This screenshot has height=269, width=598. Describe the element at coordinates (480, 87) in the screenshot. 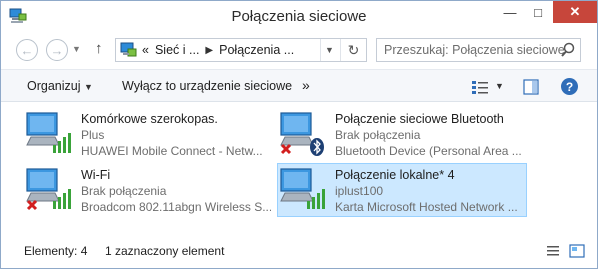

I see `change-view-icon` at that location.